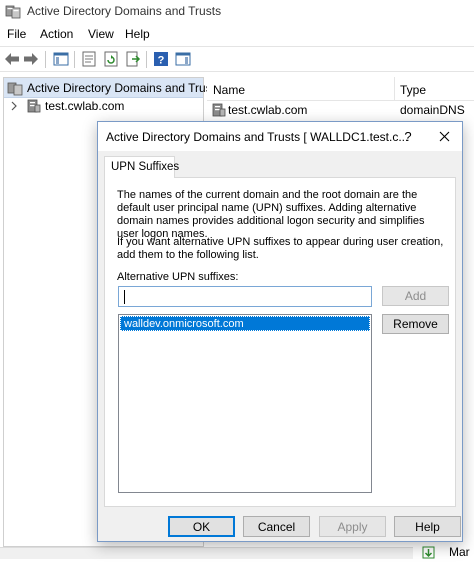 The width and height of the screenshot is (474, 562). I want to click on text-caret, so click(124, 297).